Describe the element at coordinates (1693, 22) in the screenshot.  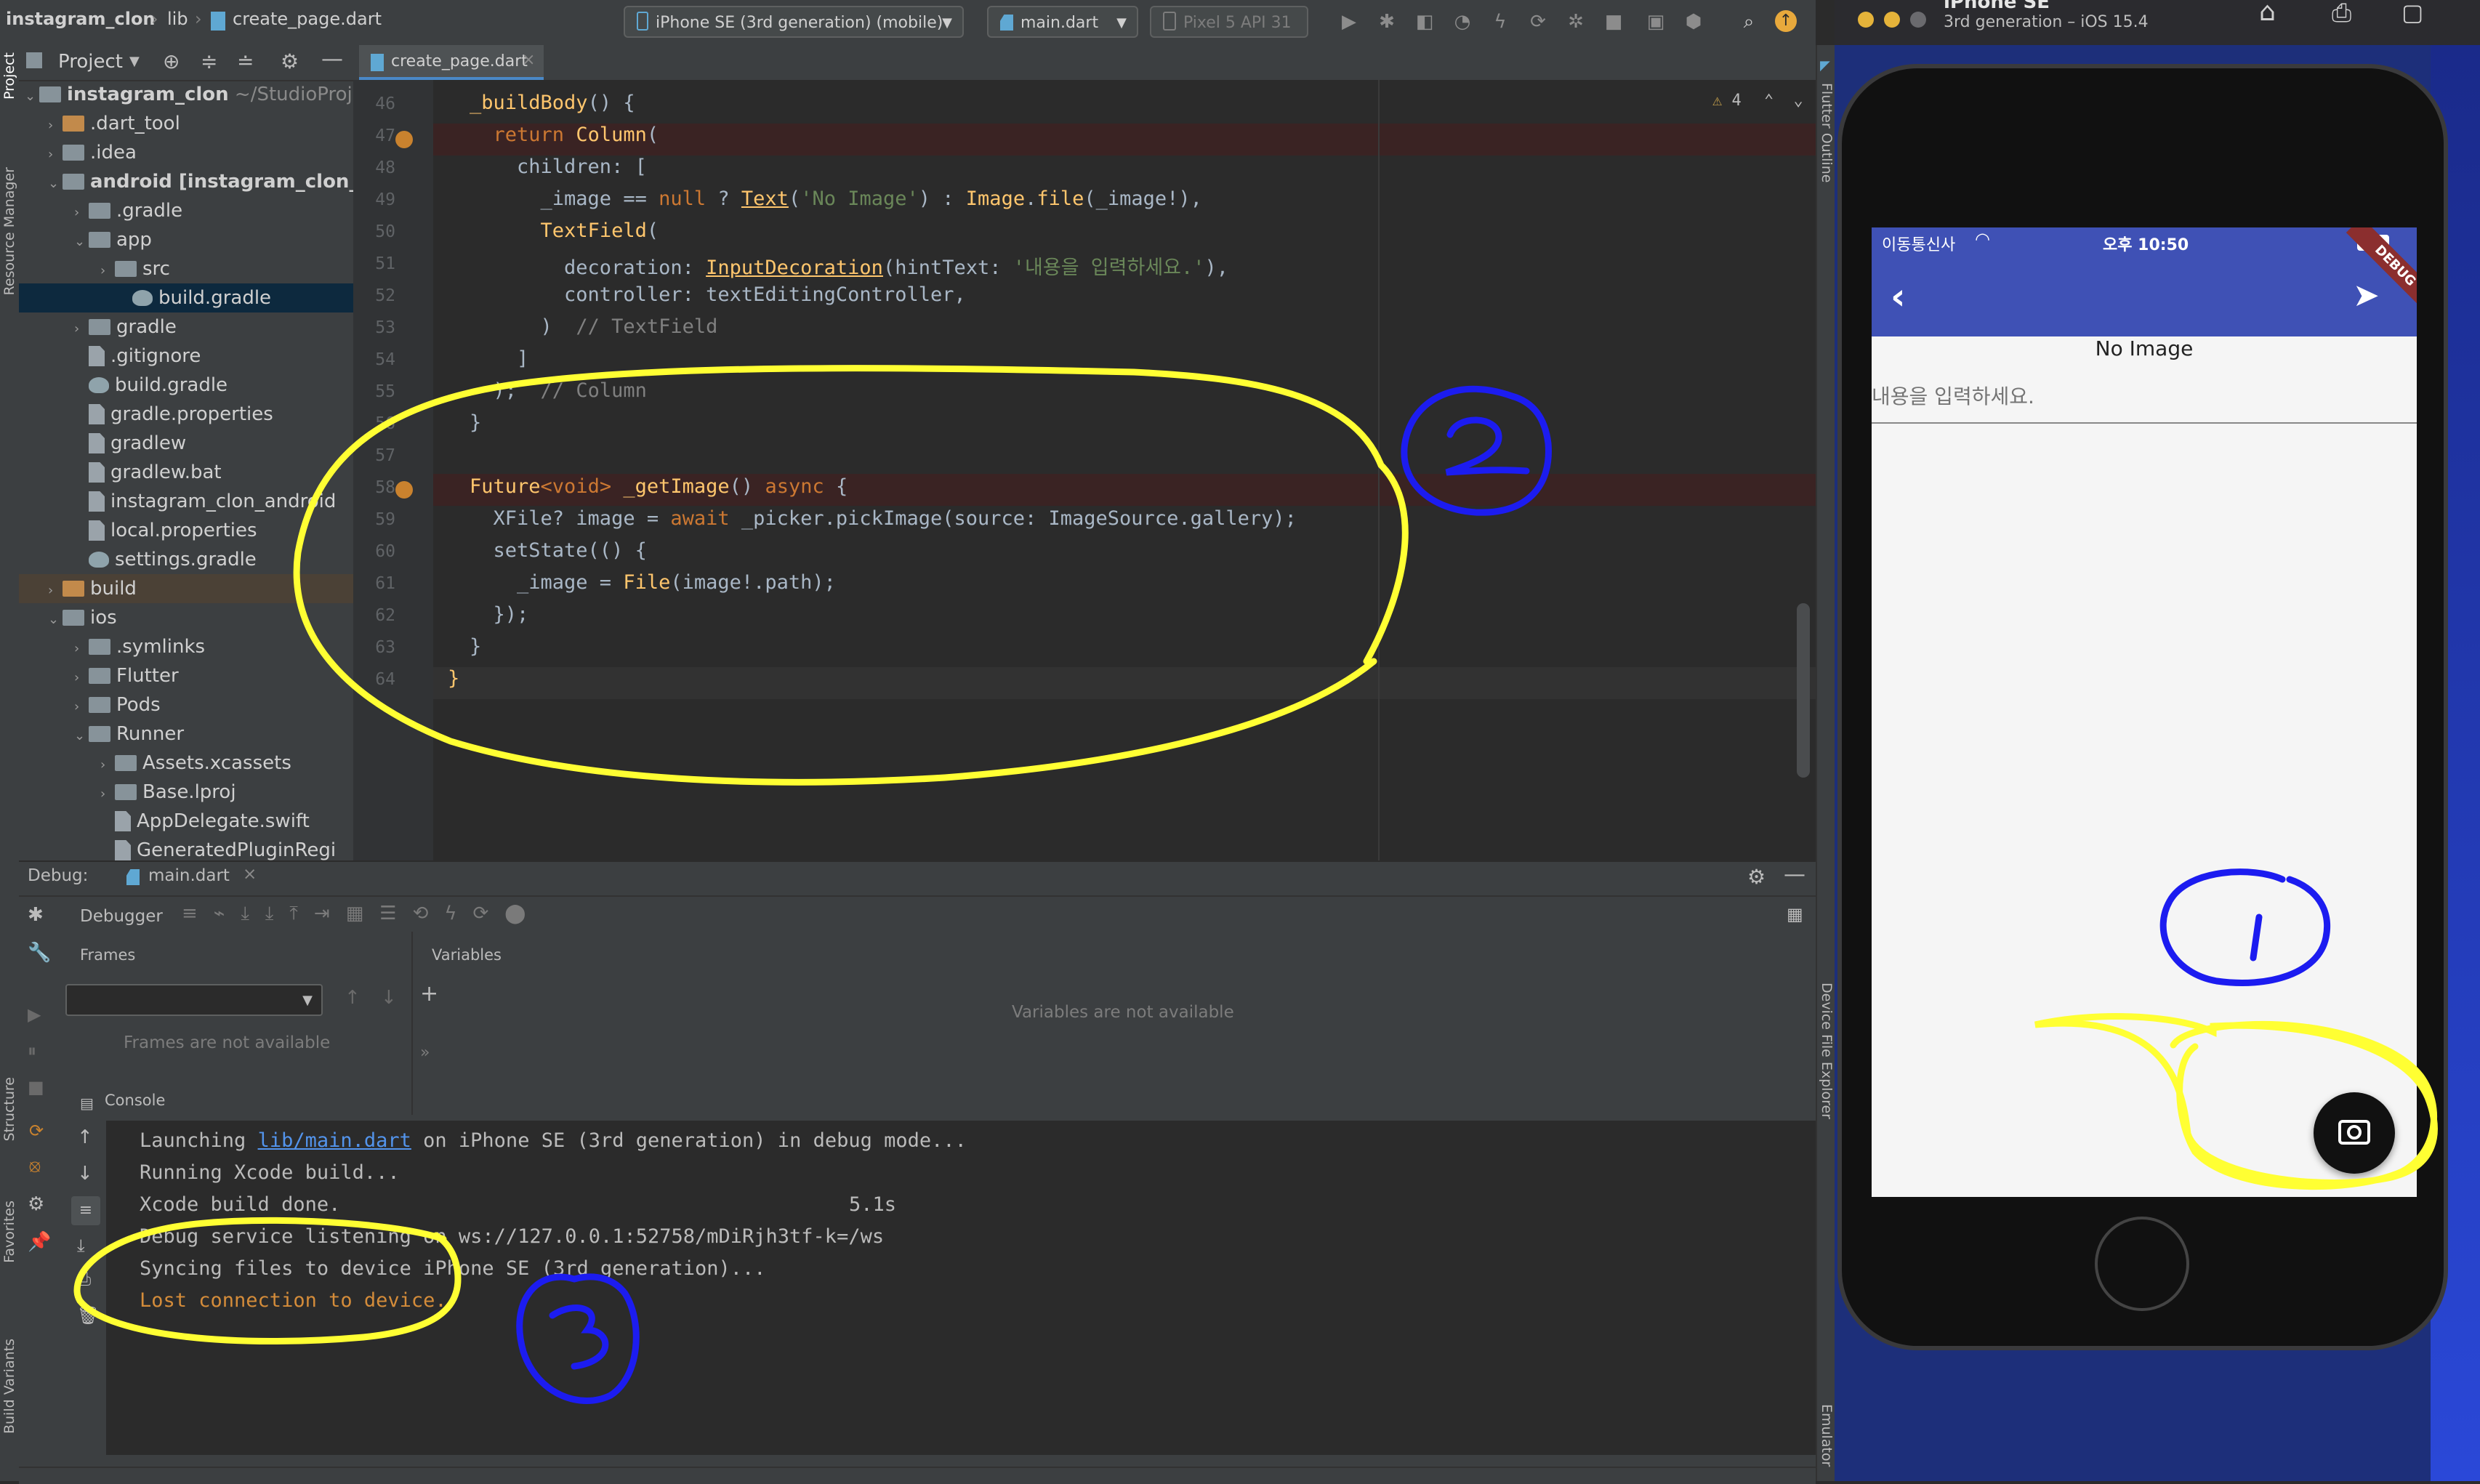
I see `sdk-manager-icon: ⬢` at that location.